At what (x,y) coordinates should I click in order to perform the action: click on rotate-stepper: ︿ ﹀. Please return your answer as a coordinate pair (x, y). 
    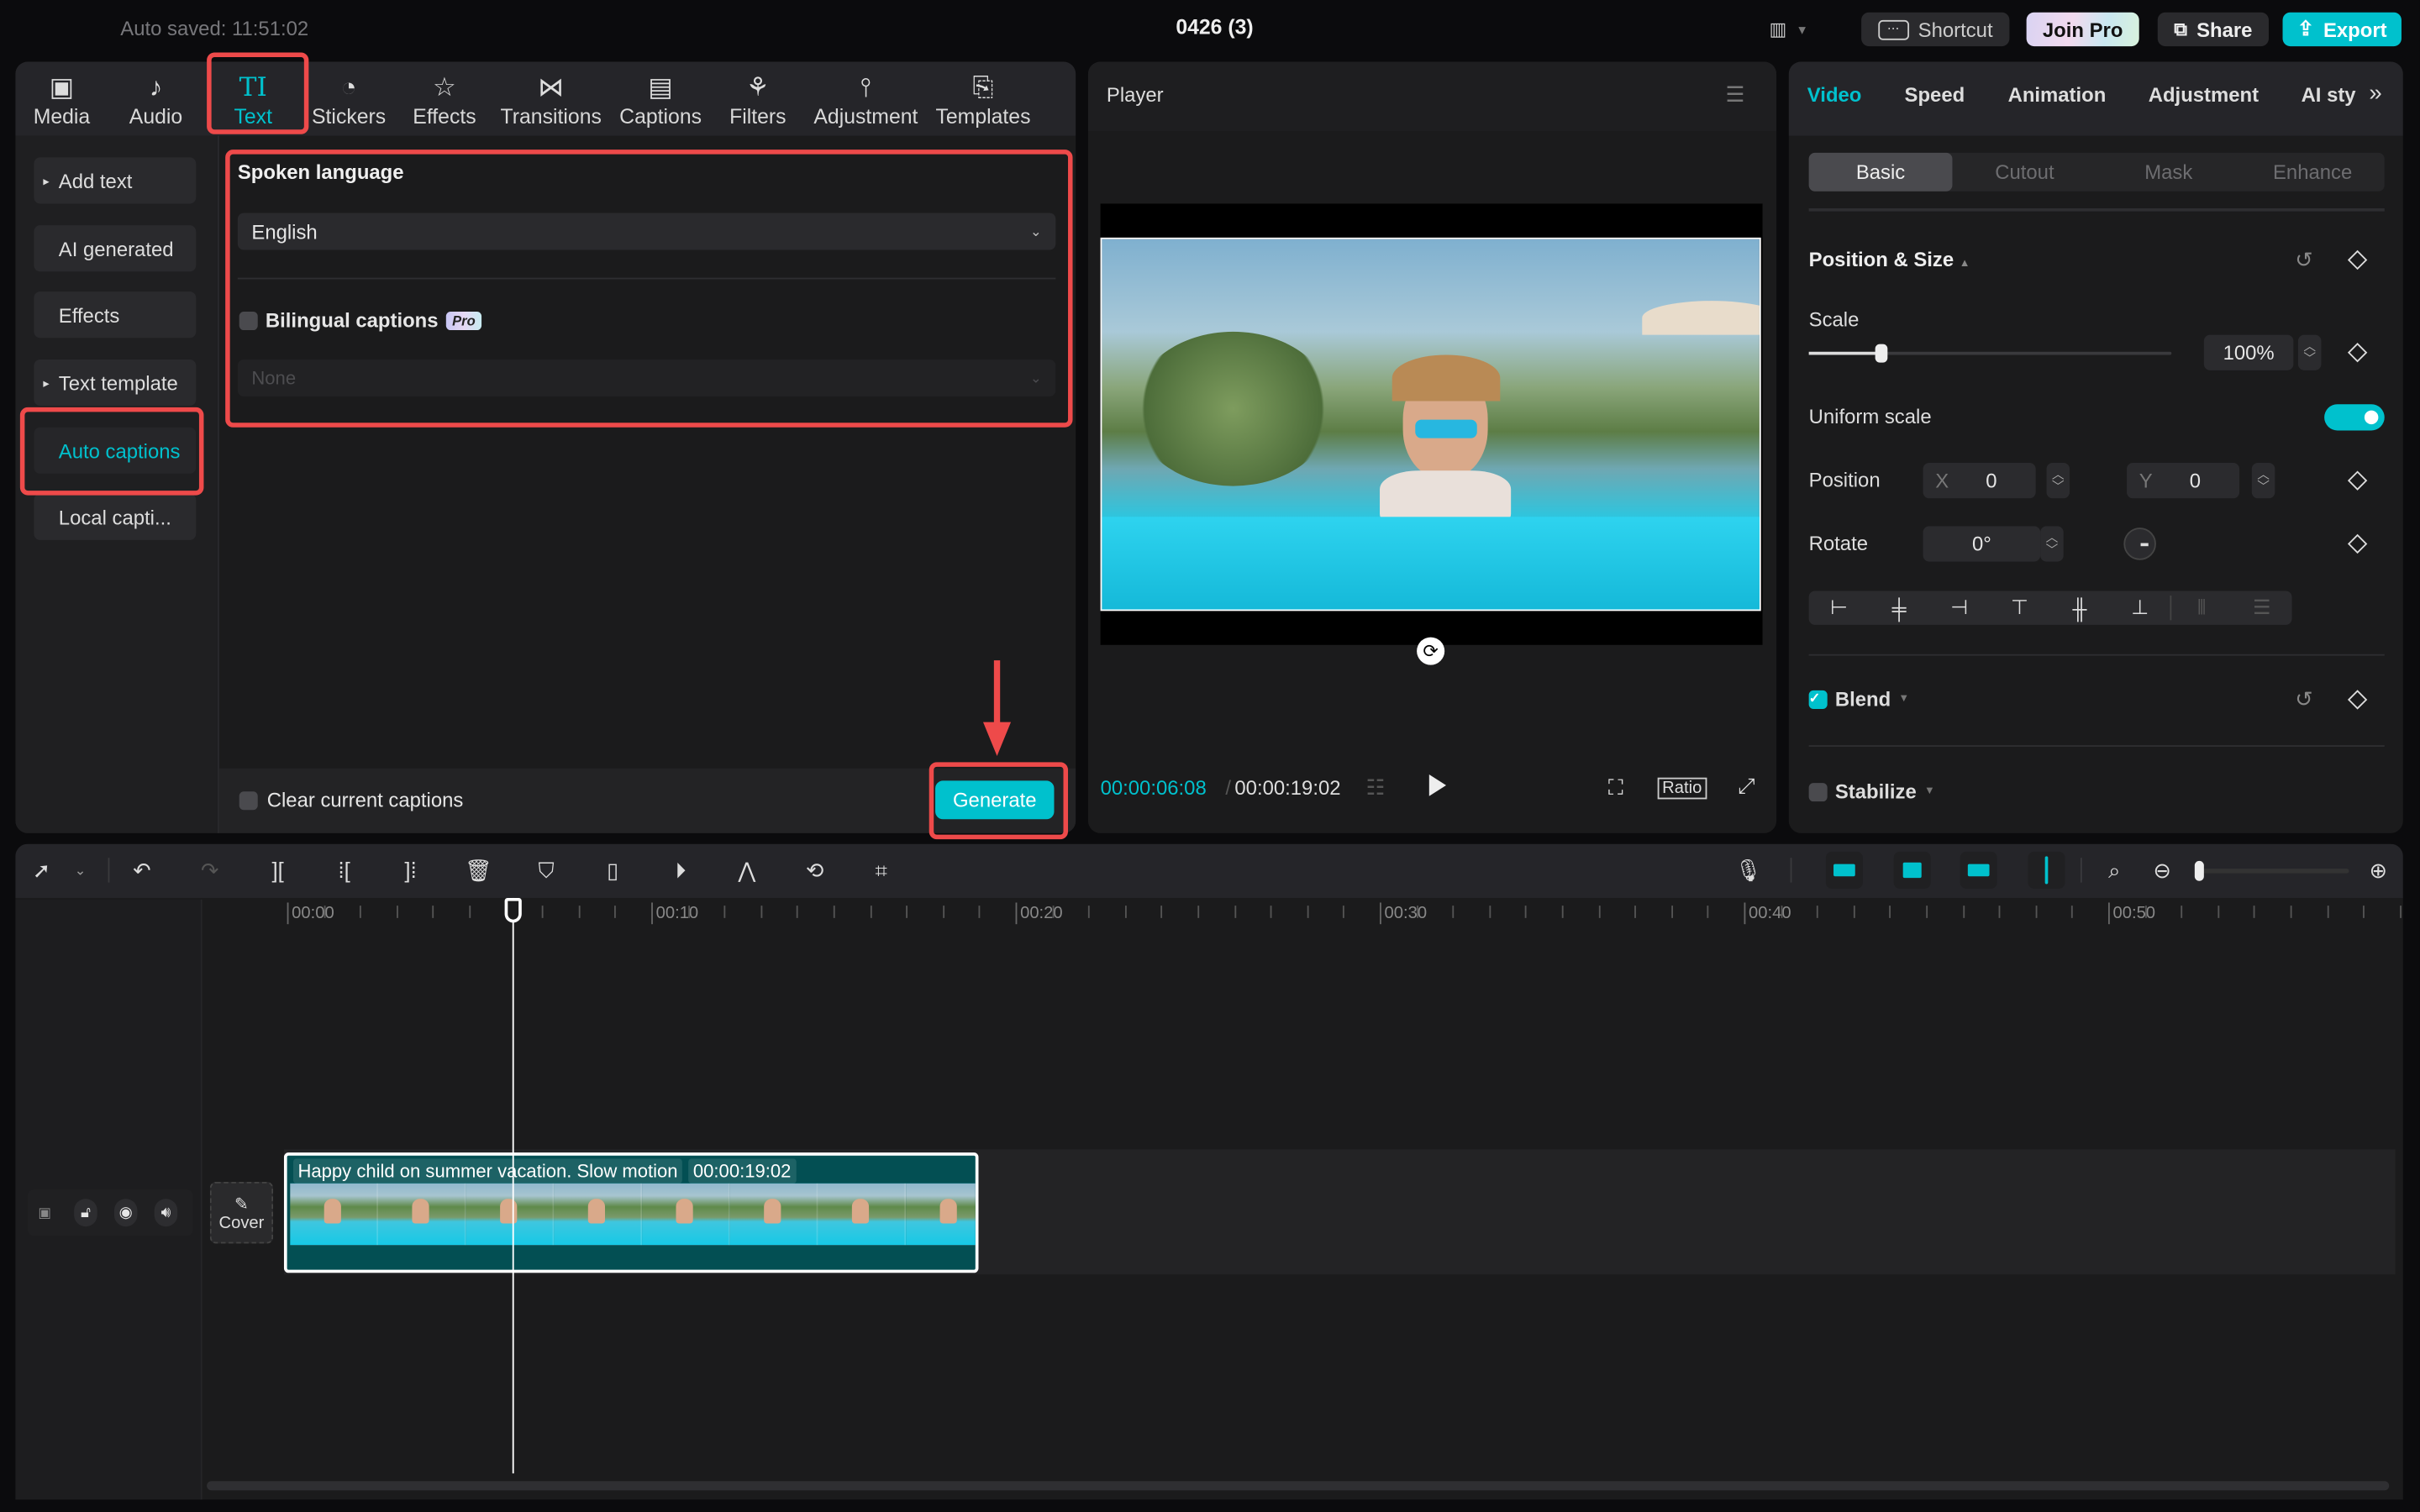
    Looking at the image, I should click on (2052, 544).